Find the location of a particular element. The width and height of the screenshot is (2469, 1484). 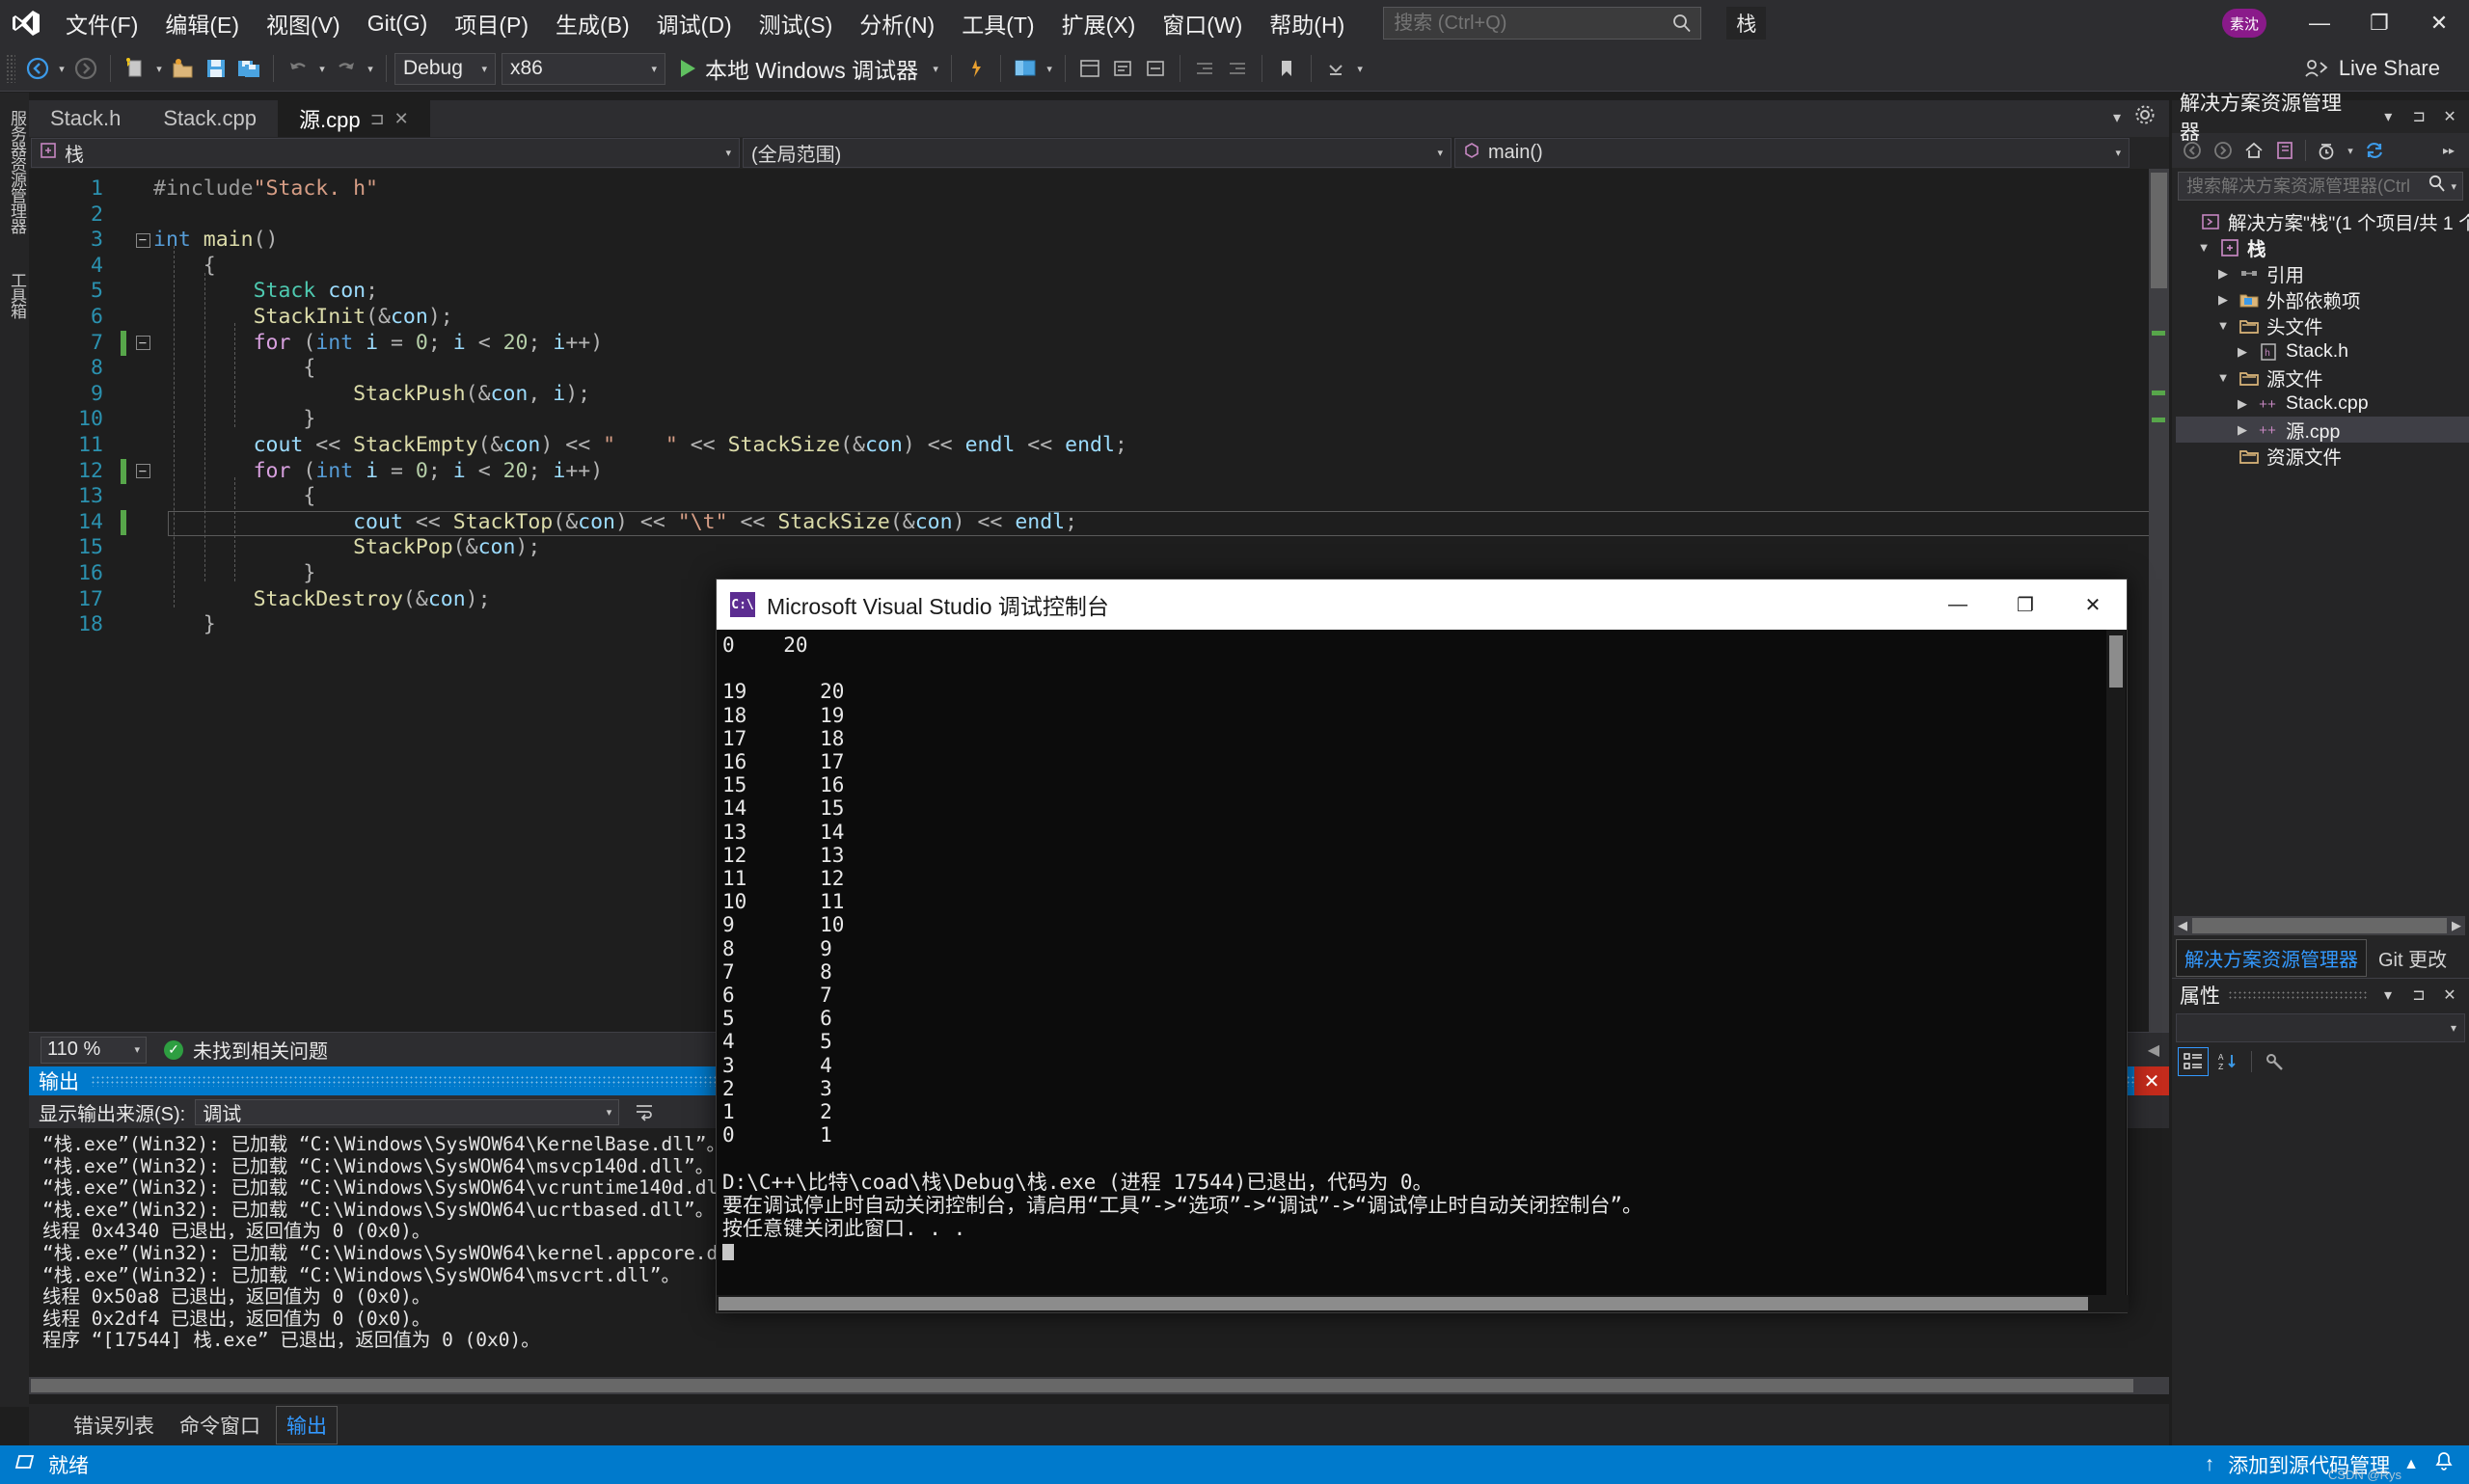

navbar-scope-combo: (全局范围) ▾ is located at coordinates (1097, 153).